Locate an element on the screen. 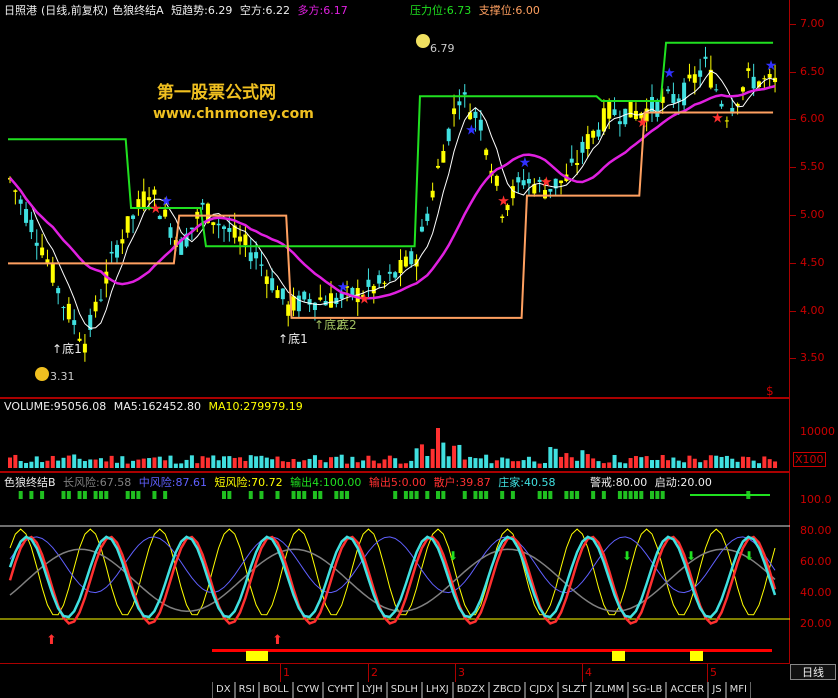  signal-star-icon: ★ is located at coordinates (166, 201).